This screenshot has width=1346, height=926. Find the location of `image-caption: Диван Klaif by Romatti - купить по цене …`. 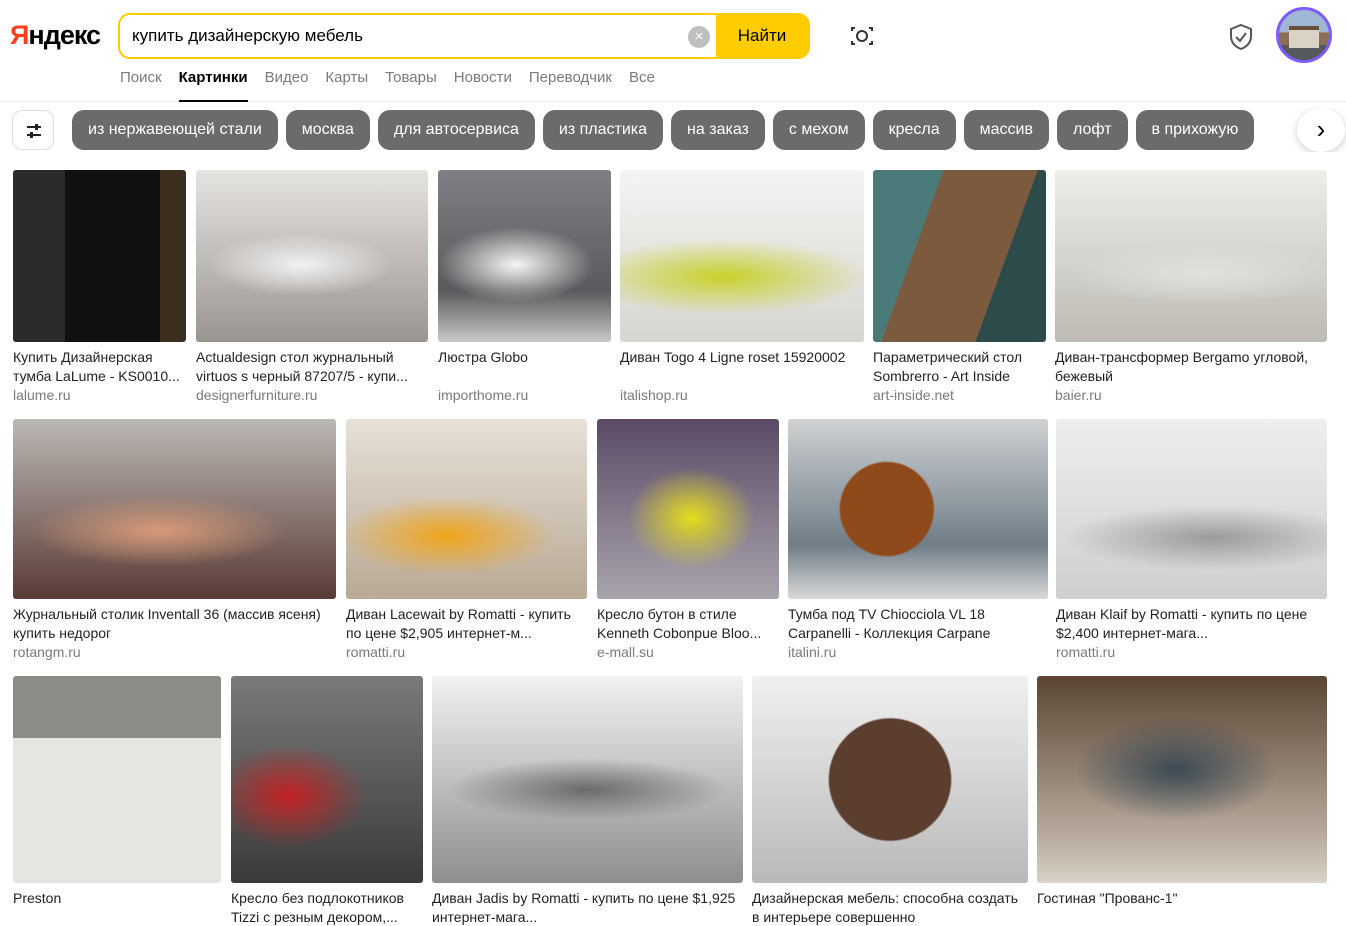

image-caption: Диван Klaif by Romatti - купить по цене … is located at coordinates (1191, 624).